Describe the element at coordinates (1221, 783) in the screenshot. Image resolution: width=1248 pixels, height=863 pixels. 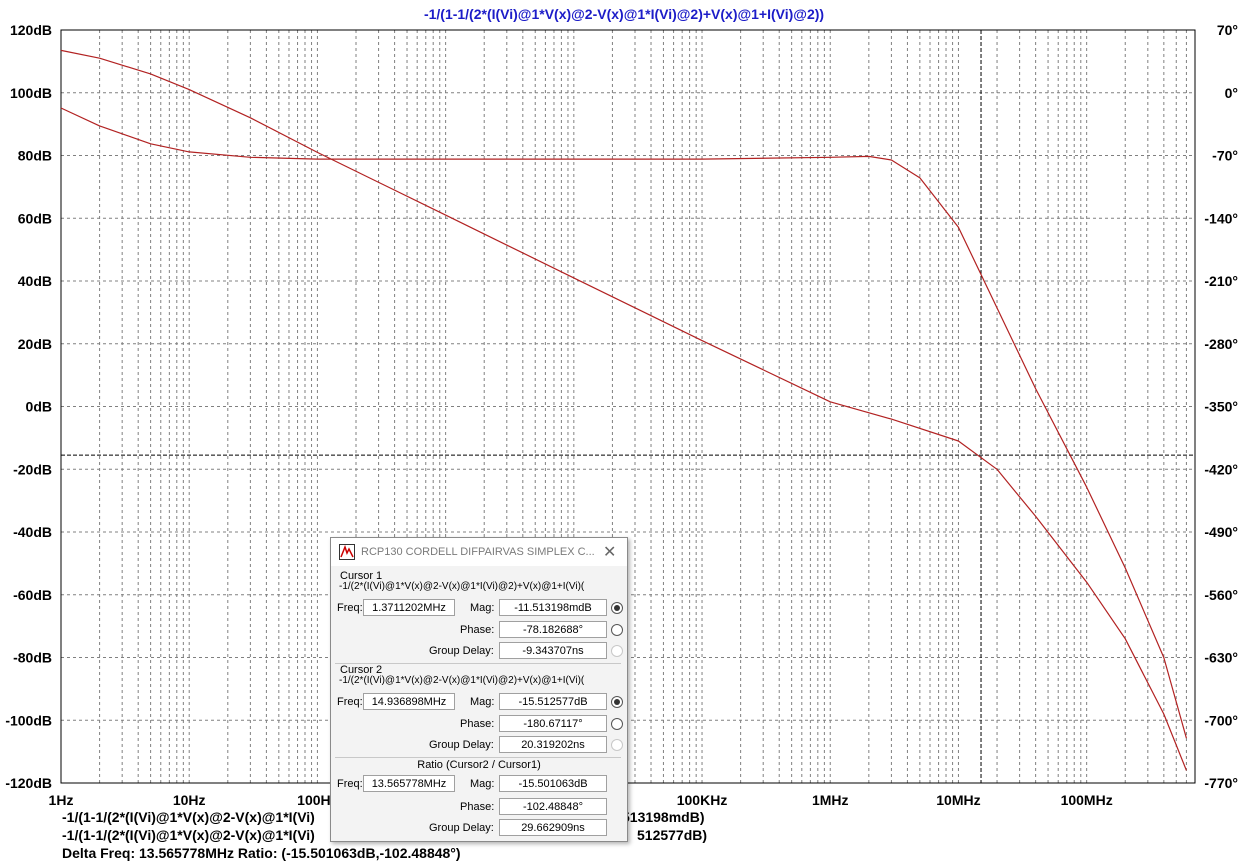
I see `y-right-tick-label: -770°` at that location.